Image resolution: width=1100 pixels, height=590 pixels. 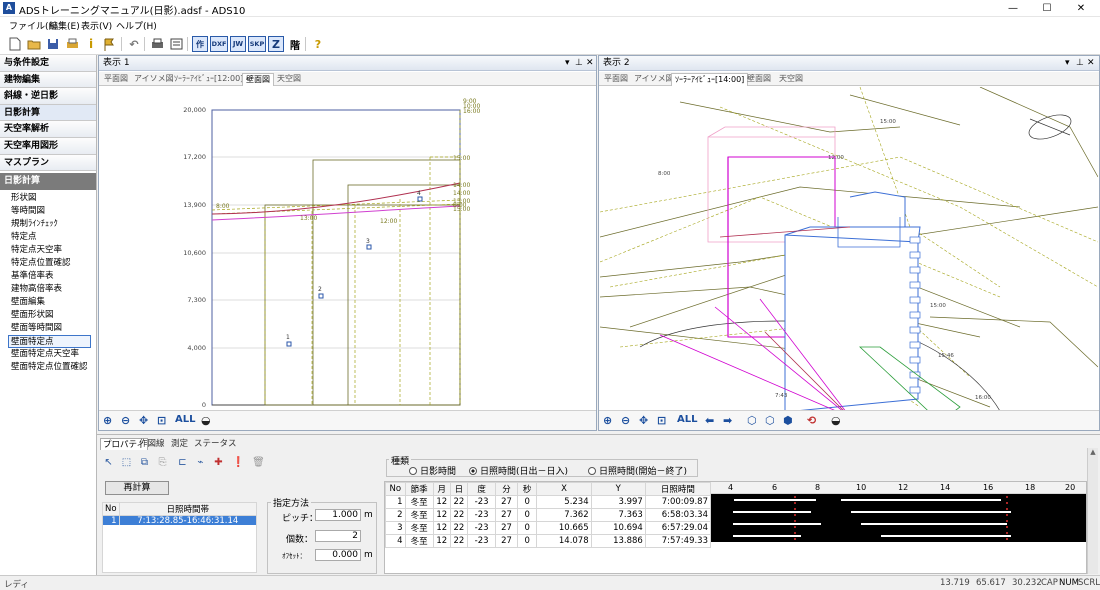 What do you see at coordinates (200, 462) in the screenshot?
I see `link-icon: ⌁` at bounding box center [200, 462].